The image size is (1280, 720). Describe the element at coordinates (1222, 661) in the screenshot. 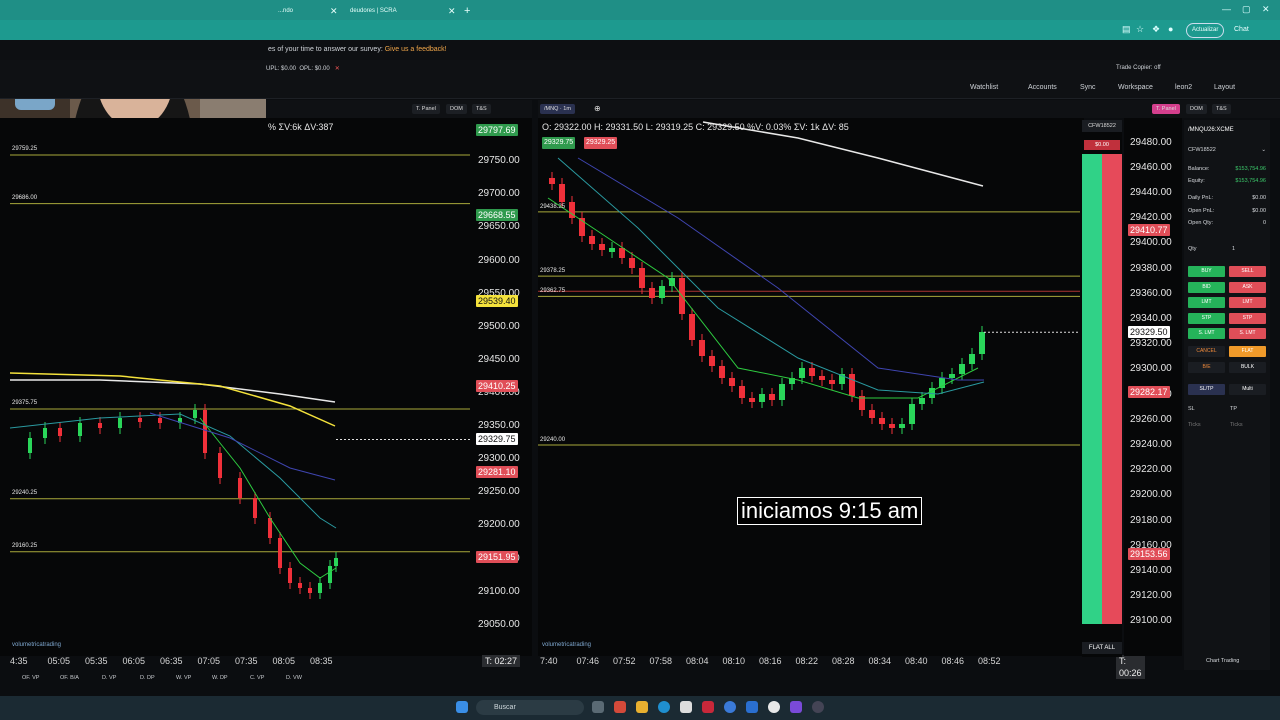

I see `chart-trading-toggle: Chart Trading` at that location.